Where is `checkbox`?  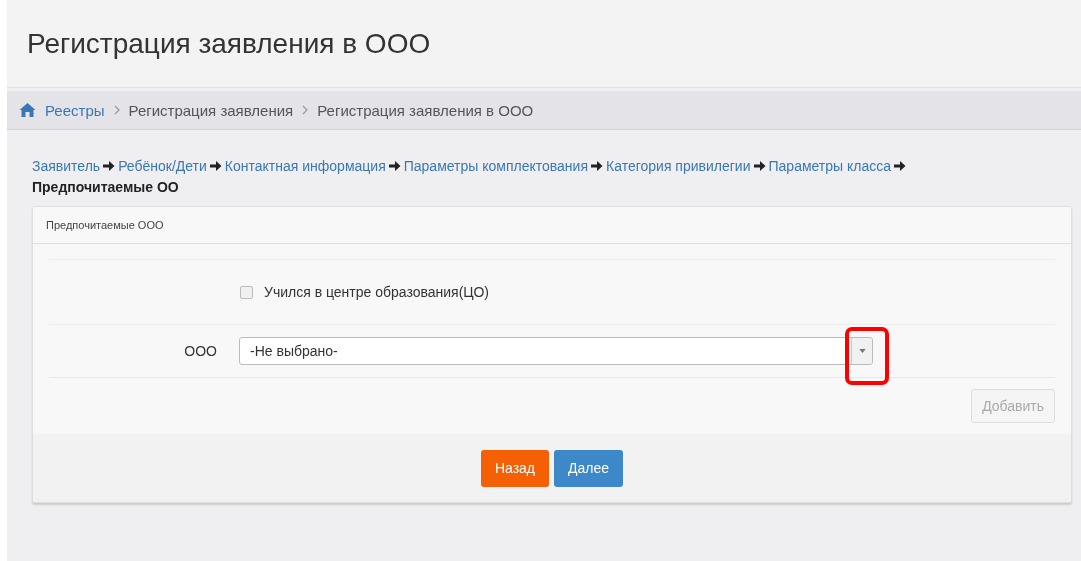 checkbox is located at coordinates (246, 292).